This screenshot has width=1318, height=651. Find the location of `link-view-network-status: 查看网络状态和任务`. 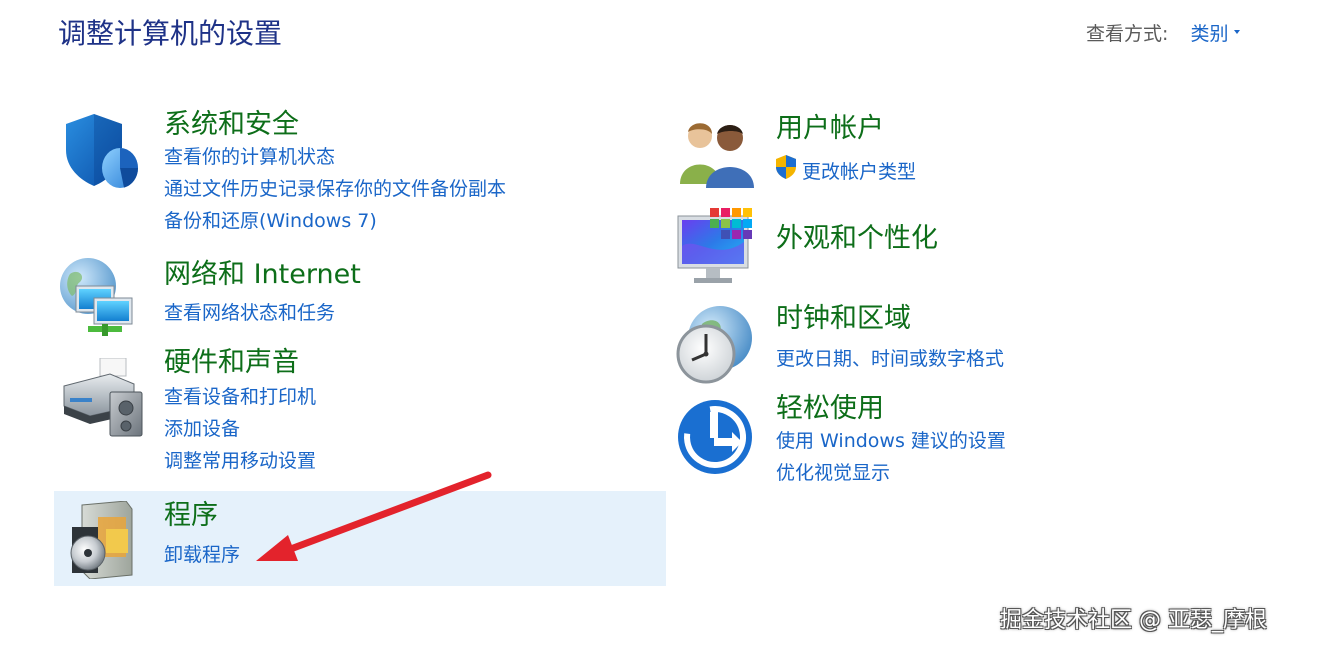

link-view-network-status: 查看网络状态和任务 is located at coordinates (249, 313).